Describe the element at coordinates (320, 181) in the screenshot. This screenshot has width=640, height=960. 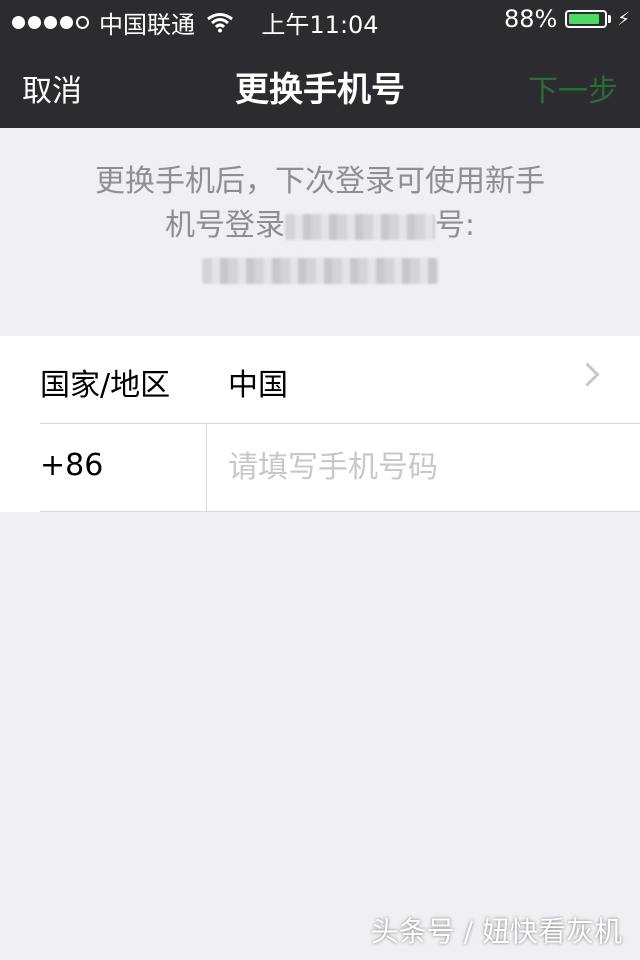
I see `info-line-1: 更换手机后，下次登录可使用新手` at that location.